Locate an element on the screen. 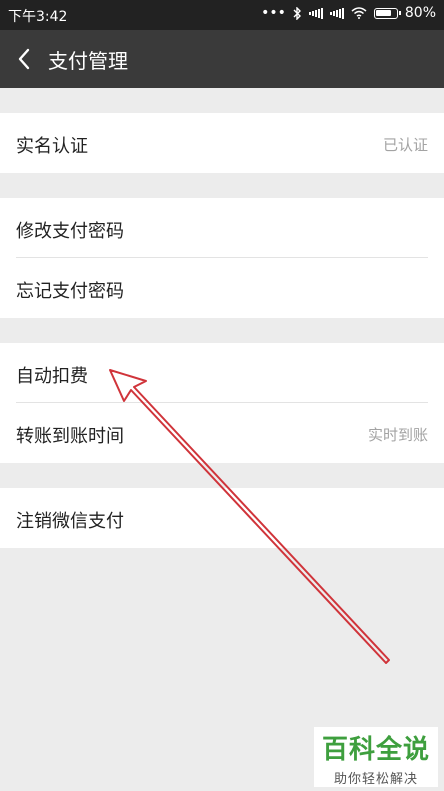 The width and height of the screenshot is (444, 791). watermark-main: 百科全说 is located at coordinates (375, 750).